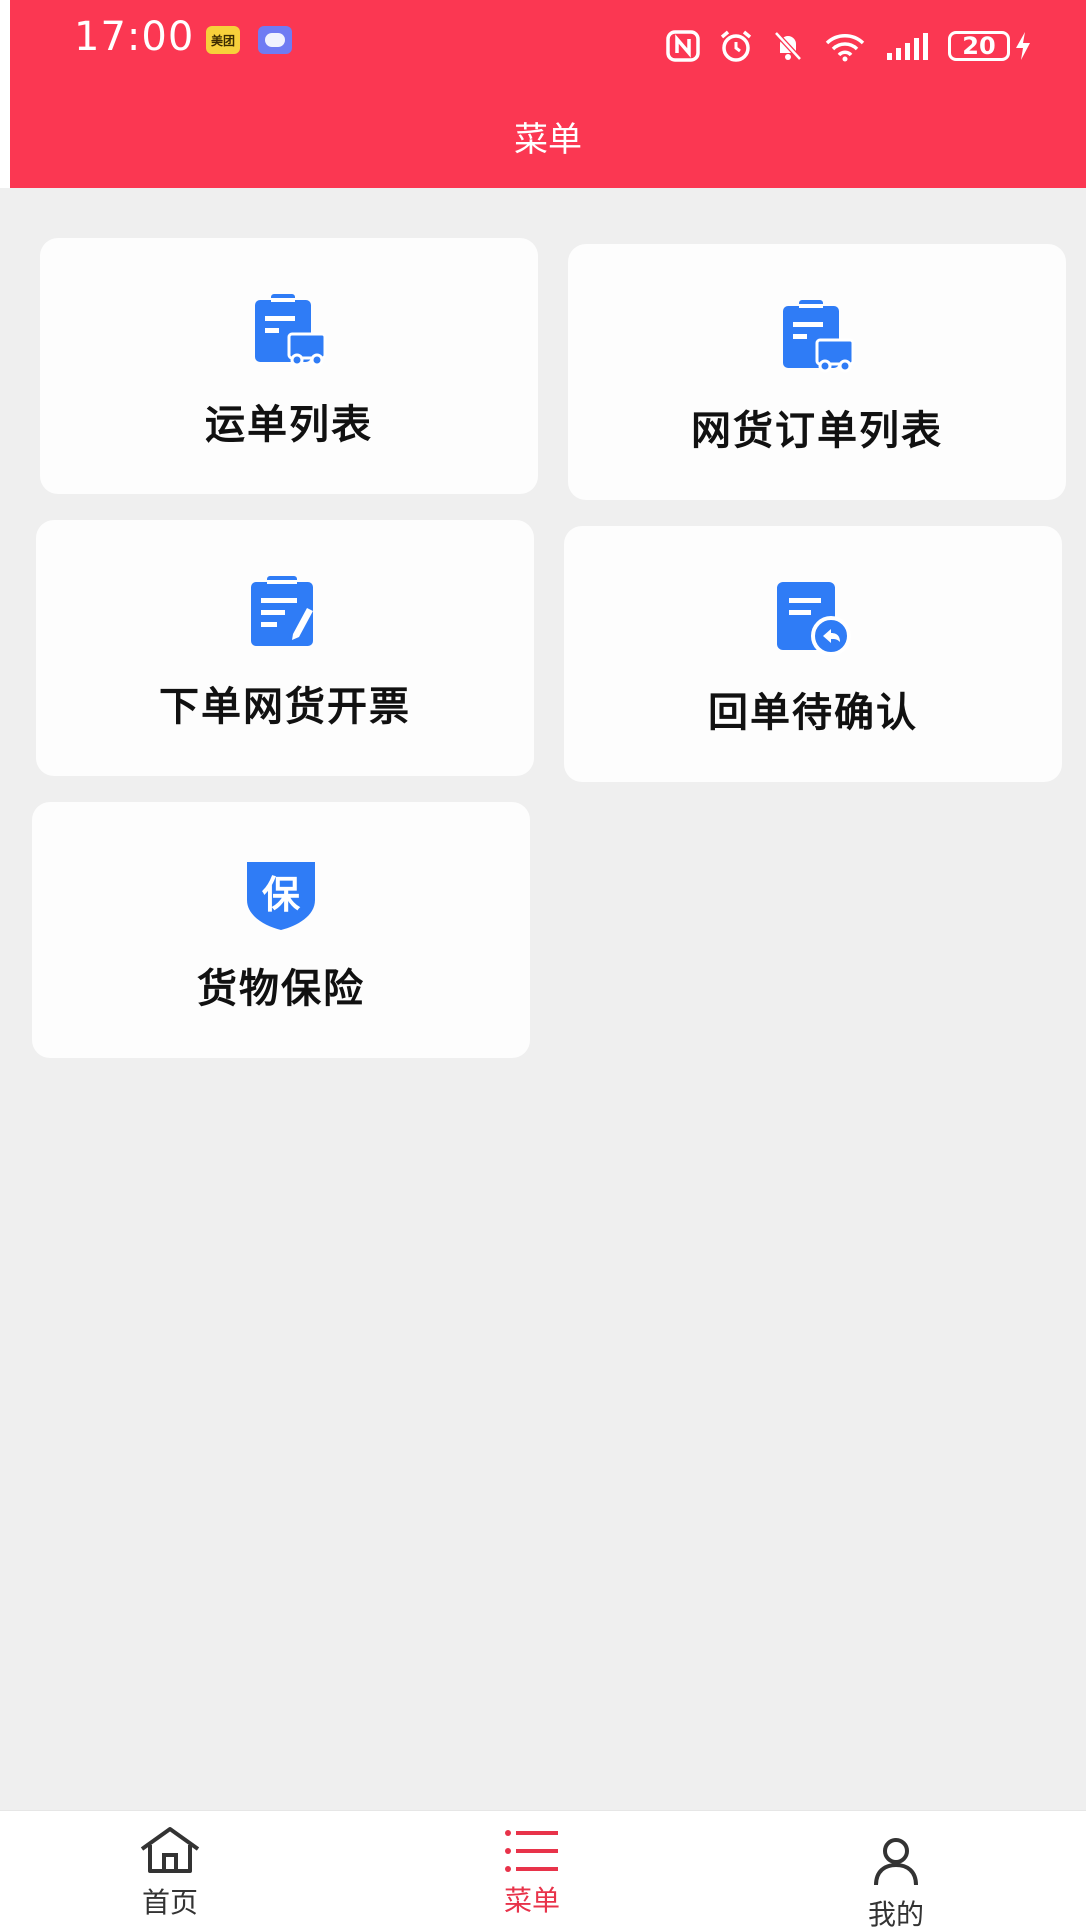 This screenshot has width=1086, height=1931. I want to click on insurance-icon-text: 保, so click(280, 895).